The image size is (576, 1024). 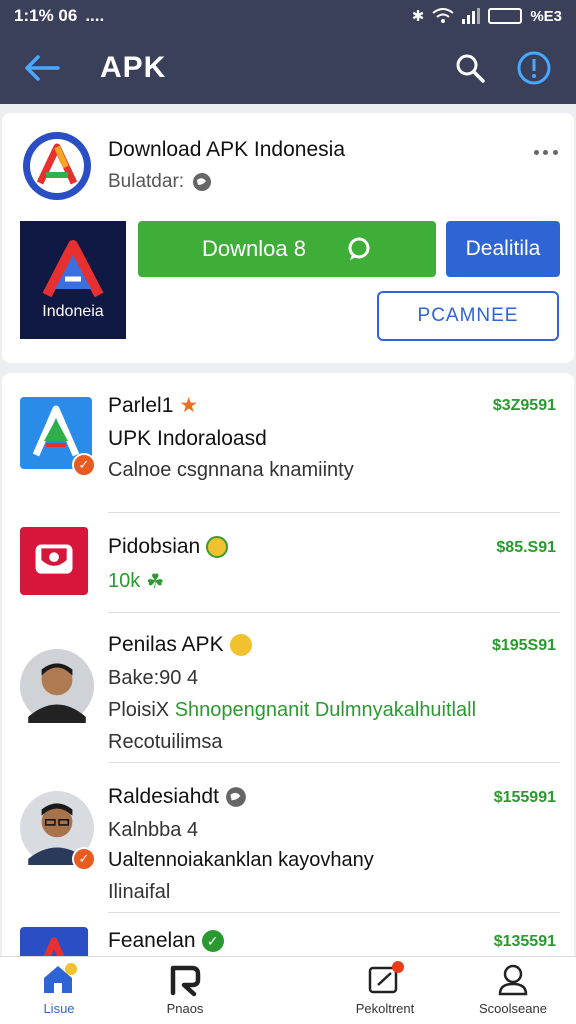 What do you see at coordinates (524, 941) in the screenshot?
I see `list-item-price: $135591` at bounding box center [524, 941].